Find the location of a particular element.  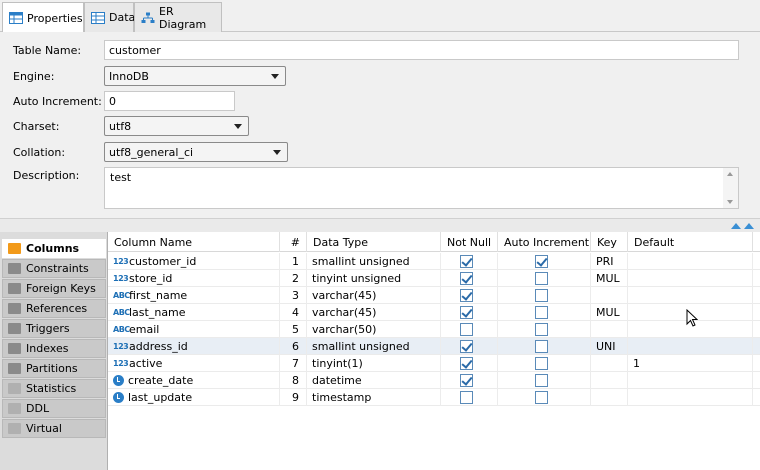

column-name-cell: create_date is located at coordinates (194, 380).